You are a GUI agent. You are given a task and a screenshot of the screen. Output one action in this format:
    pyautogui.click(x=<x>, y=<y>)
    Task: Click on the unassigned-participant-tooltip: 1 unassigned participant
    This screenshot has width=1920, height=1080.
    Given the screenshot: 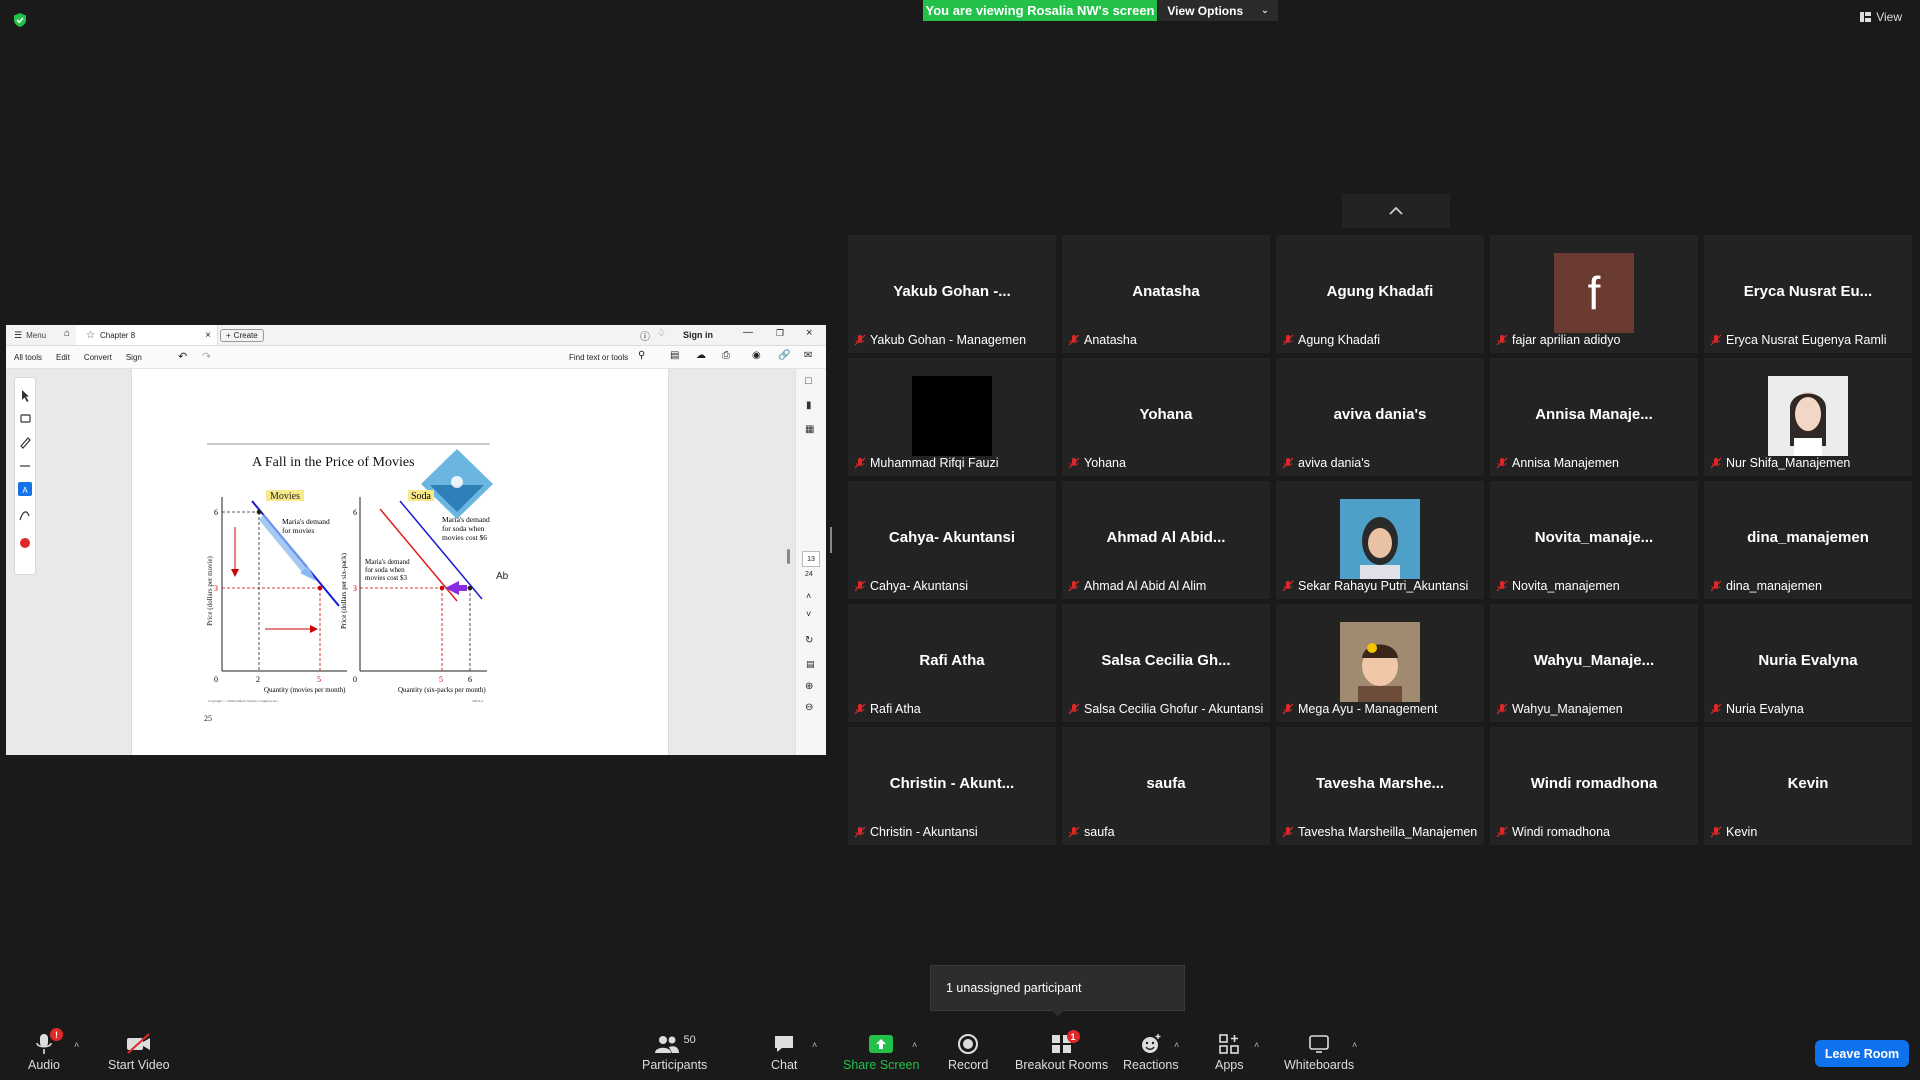 What is the action you would take?
    pyautogui.click(x=1057, y=988)
    